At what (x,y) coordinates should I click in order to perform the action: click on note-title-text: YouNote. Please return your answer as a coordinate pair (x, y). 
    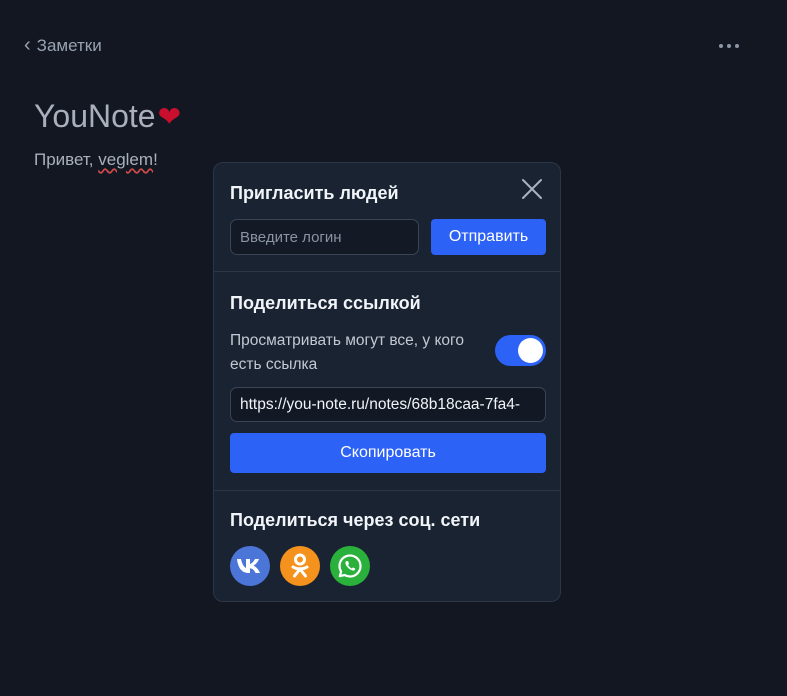
    Looking at the image, I should click on (95, 116).